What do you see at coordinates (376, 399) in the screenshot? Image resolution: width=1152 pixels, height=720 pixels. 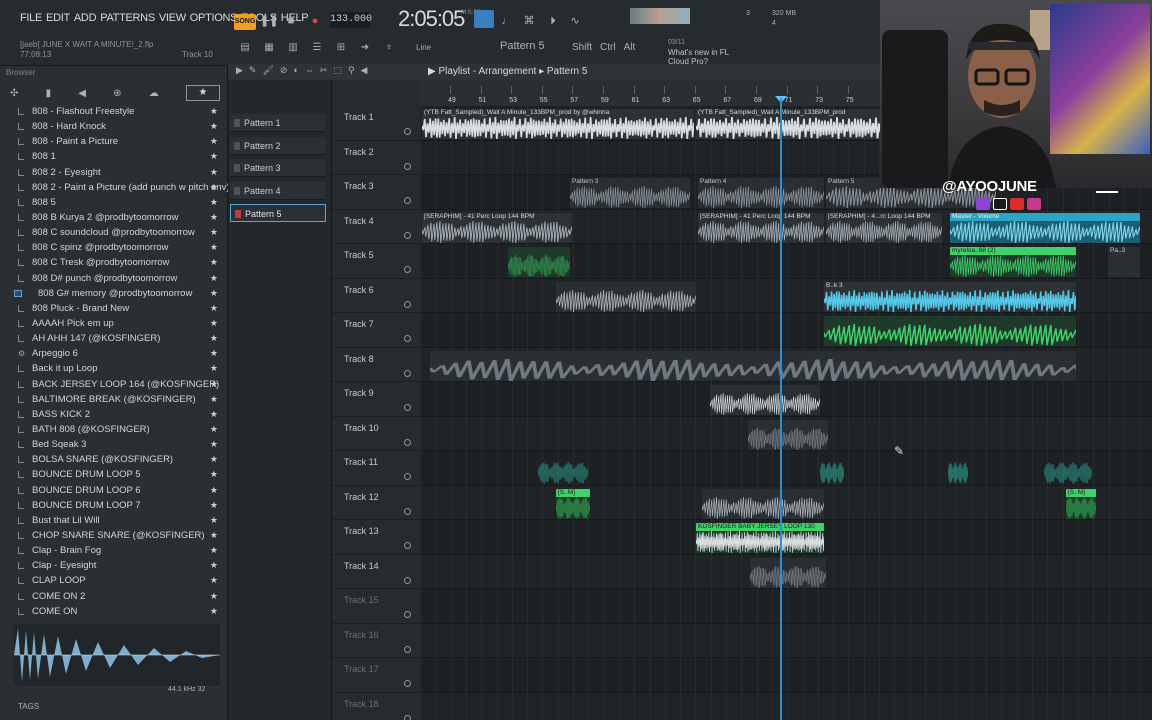 I see `track-header: Track 9` at bounding box center [376, 399].